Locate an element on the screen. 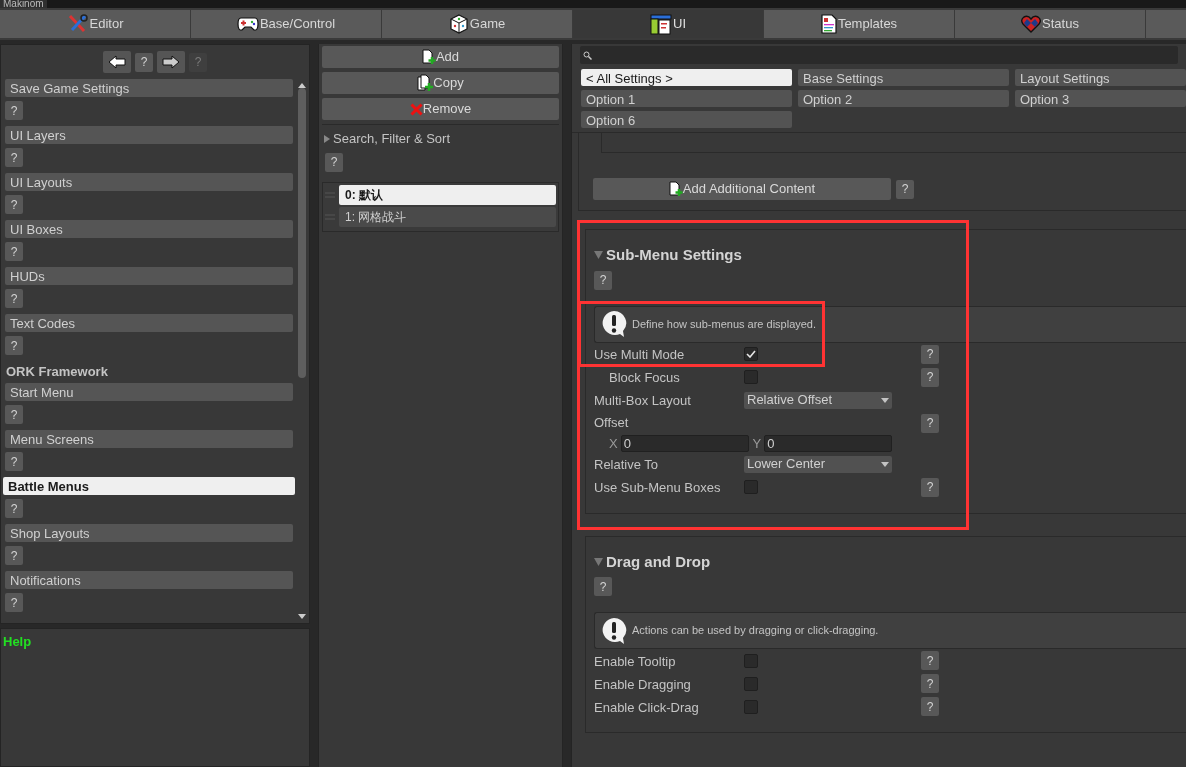 This screenshot has width=1186, height=767. sidebar-item: Notifications is located at coordinates (149, 580).